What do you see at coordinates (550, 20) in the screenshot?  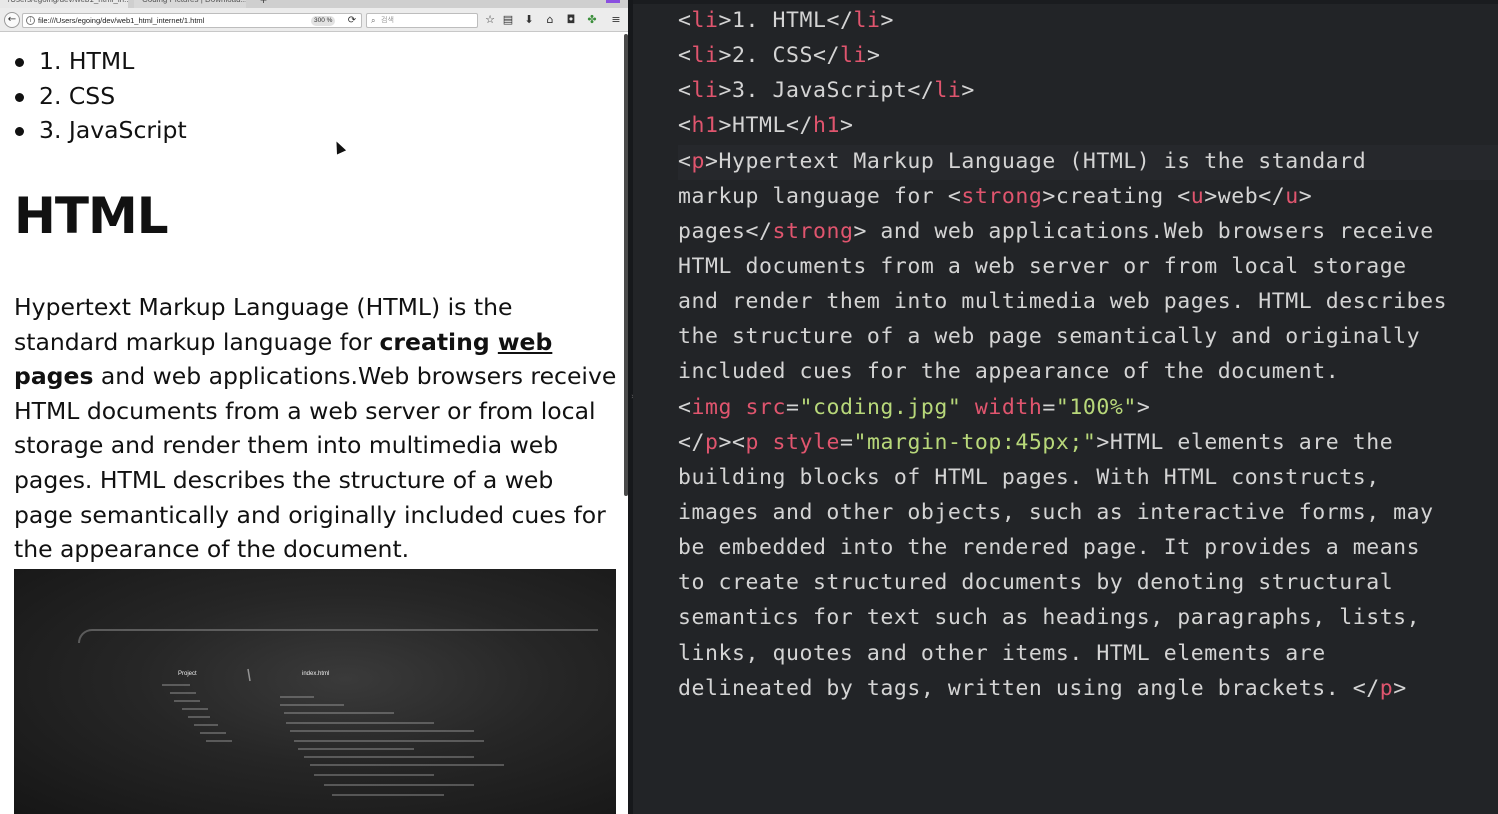 I see `home-icon: ⌂` at bounding box center [550, 20].